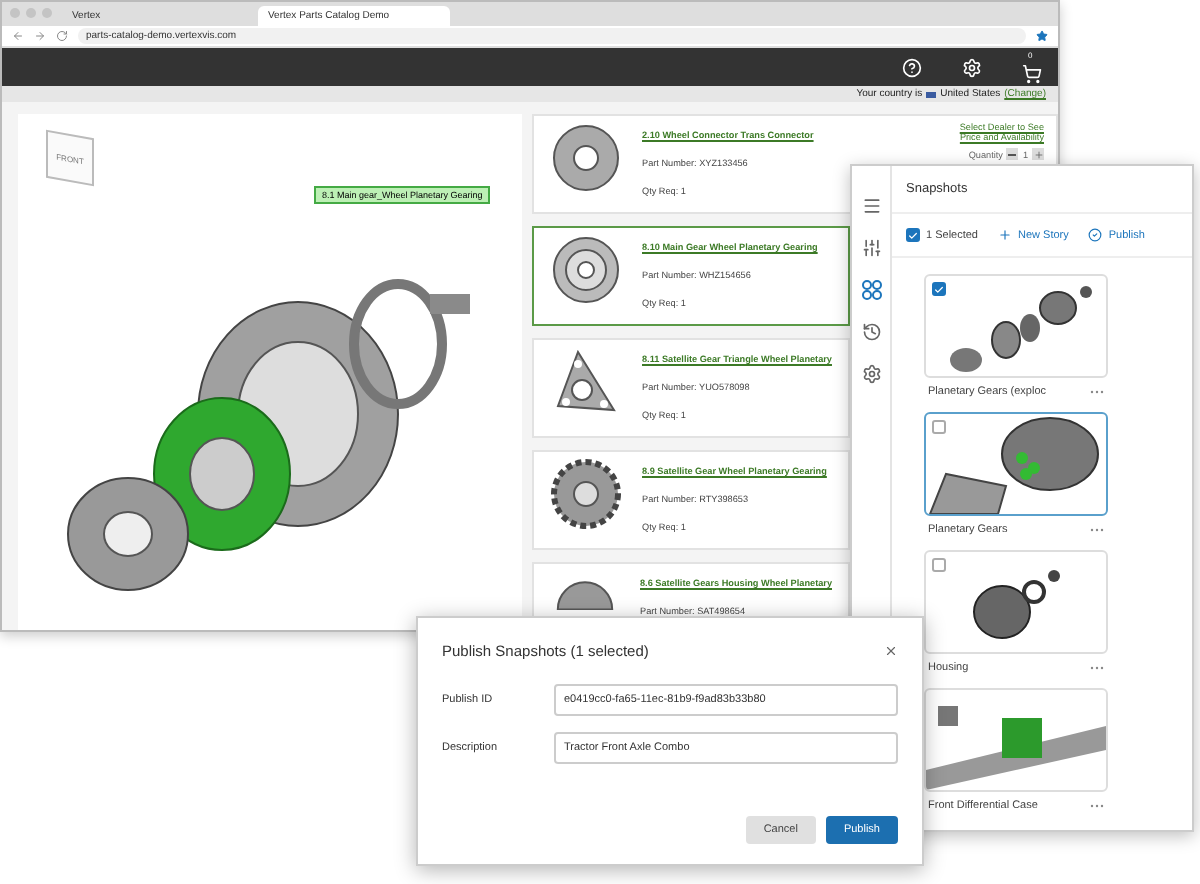 The width and height of the screenshot is (1200, 884). What do you see at coordinates (586, 270) in the screenshot?
I see `wheel-part-drawing` at bounding box center [586, 270].